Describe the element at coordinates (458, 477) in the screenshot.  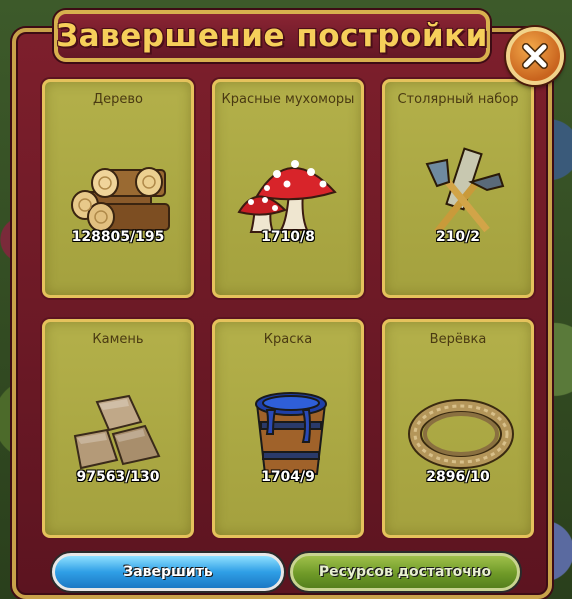
I see `resource-count: 2896/10` at that location.